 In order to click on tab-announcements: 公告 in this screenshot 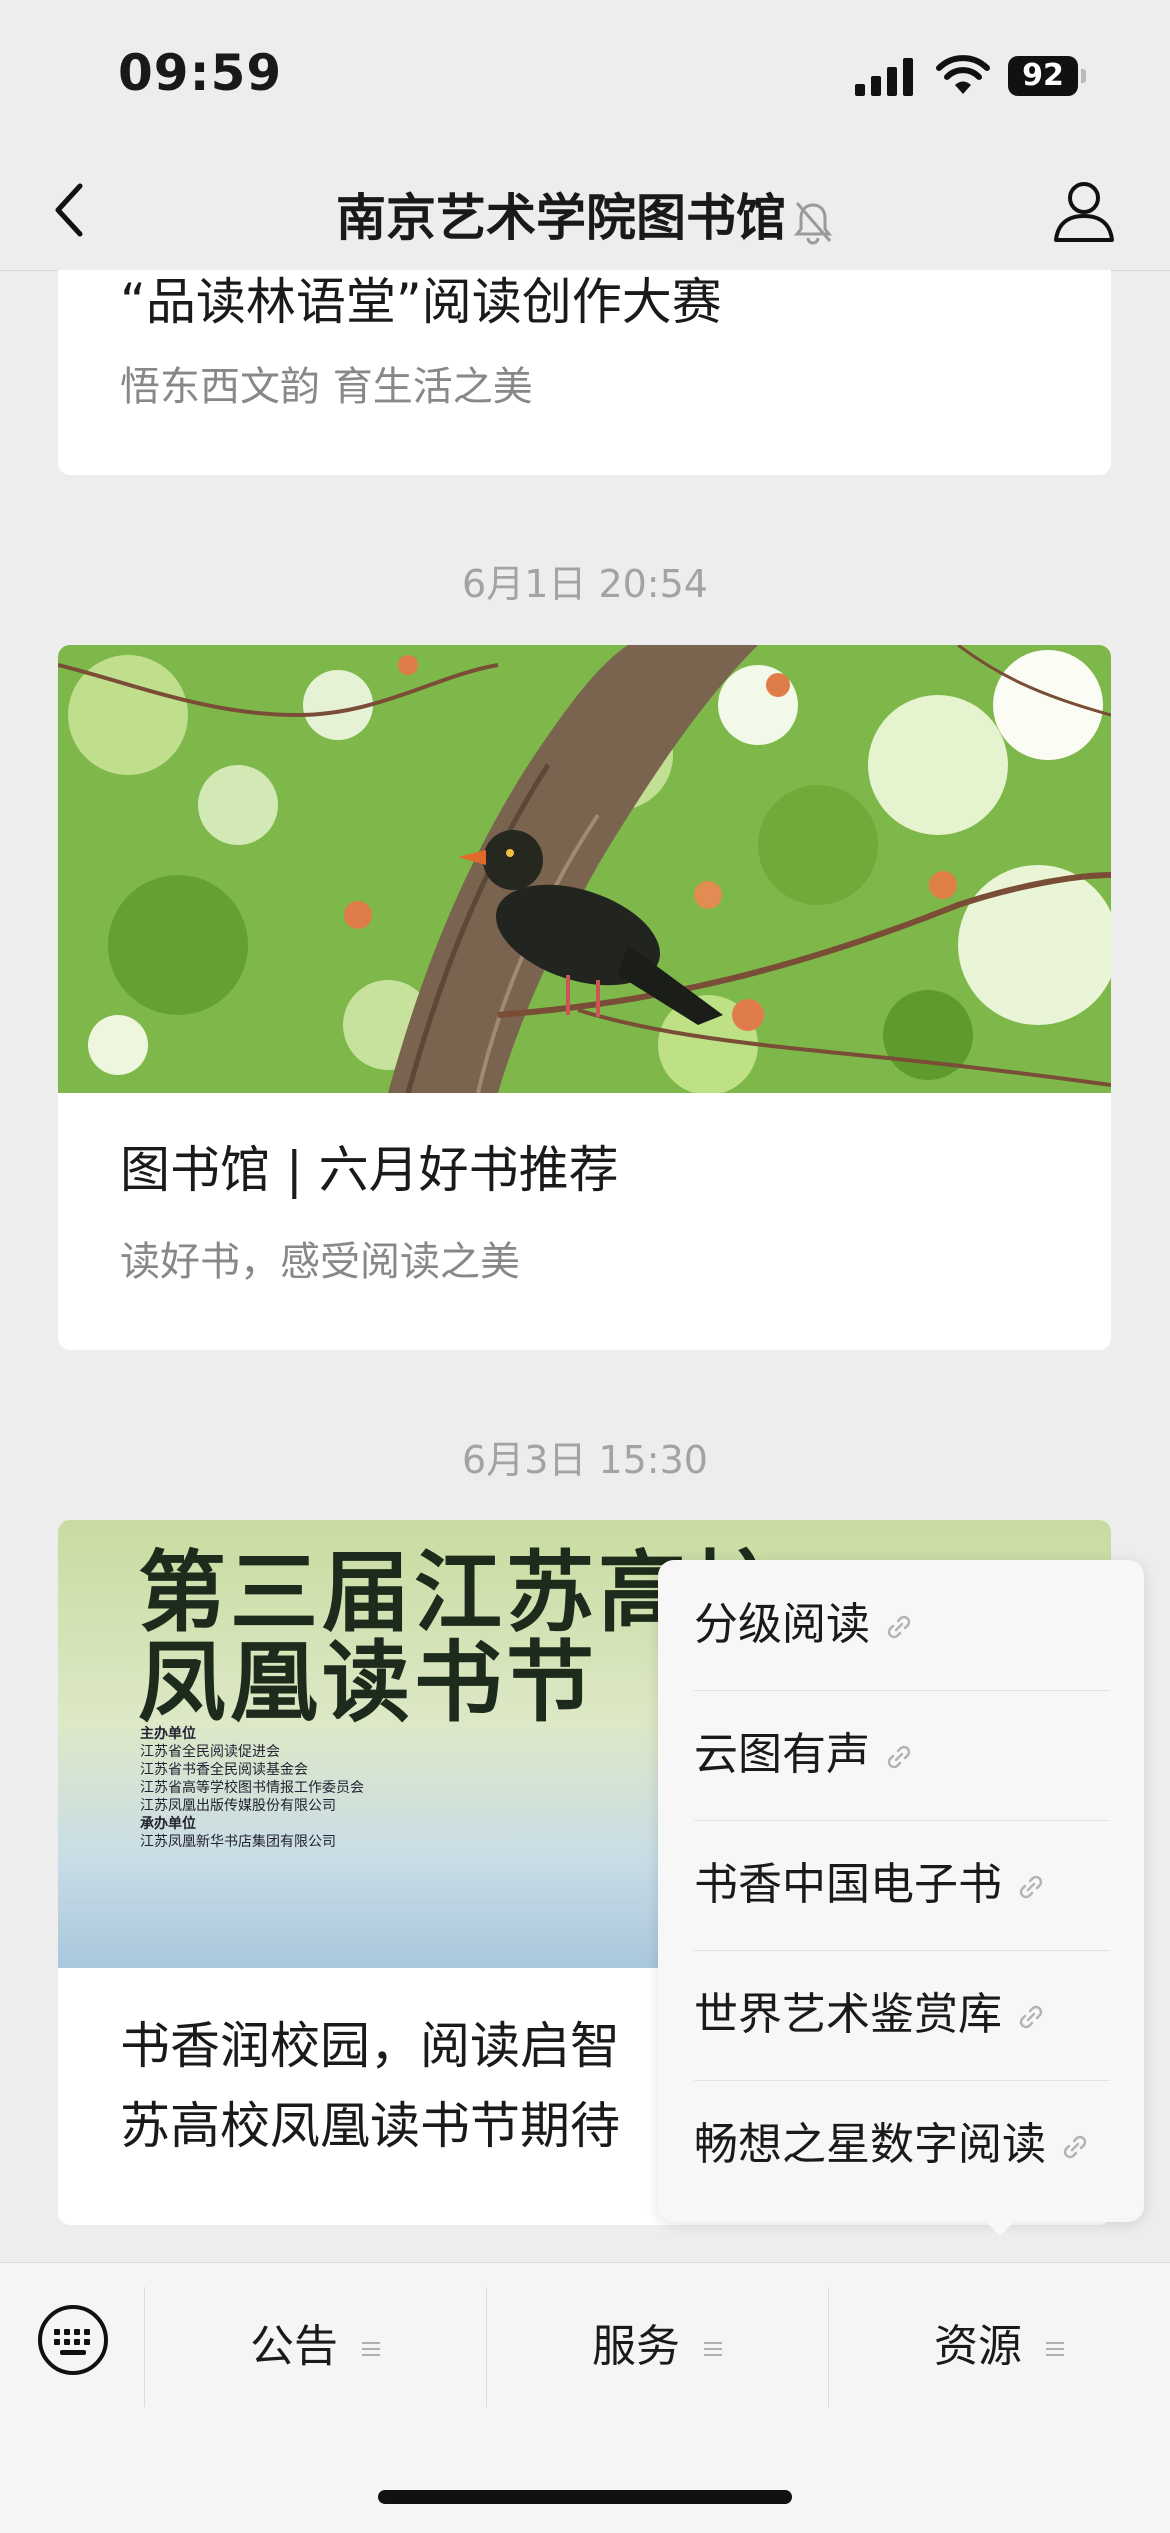, I will do `click(315, 2347)`.